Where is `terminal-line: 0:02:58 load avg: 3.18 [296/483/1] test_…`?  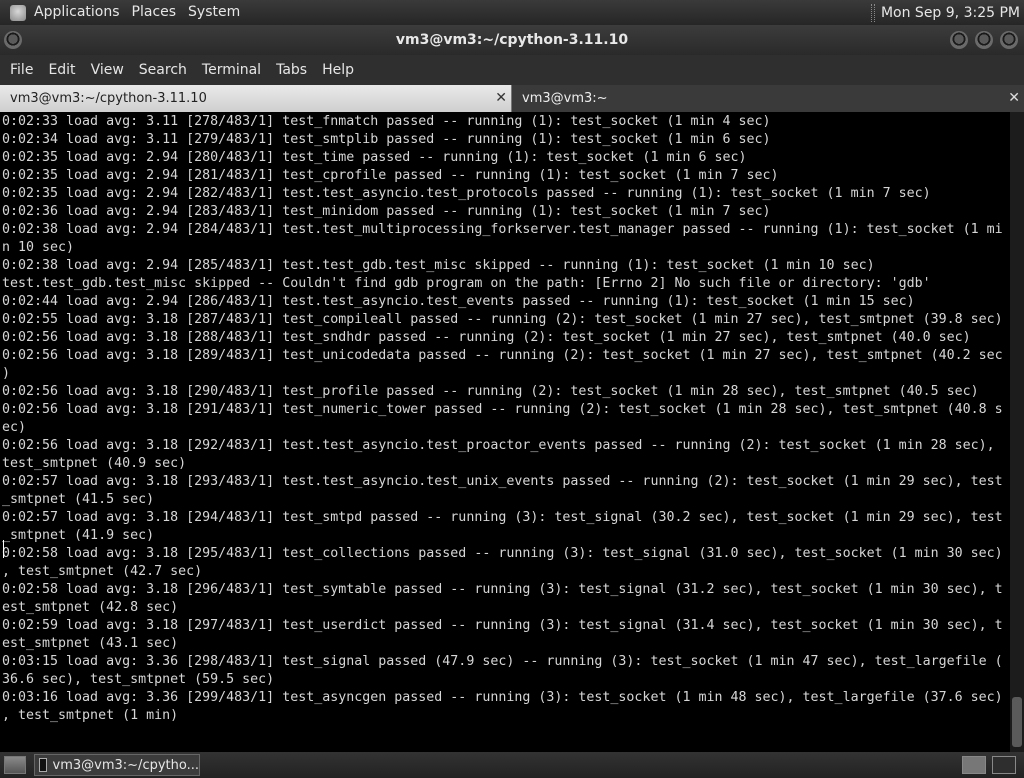
terminal-line: 0:02:58 load avg: 3.18 [296/483/1] test_… is located at coordinates (502, 589).